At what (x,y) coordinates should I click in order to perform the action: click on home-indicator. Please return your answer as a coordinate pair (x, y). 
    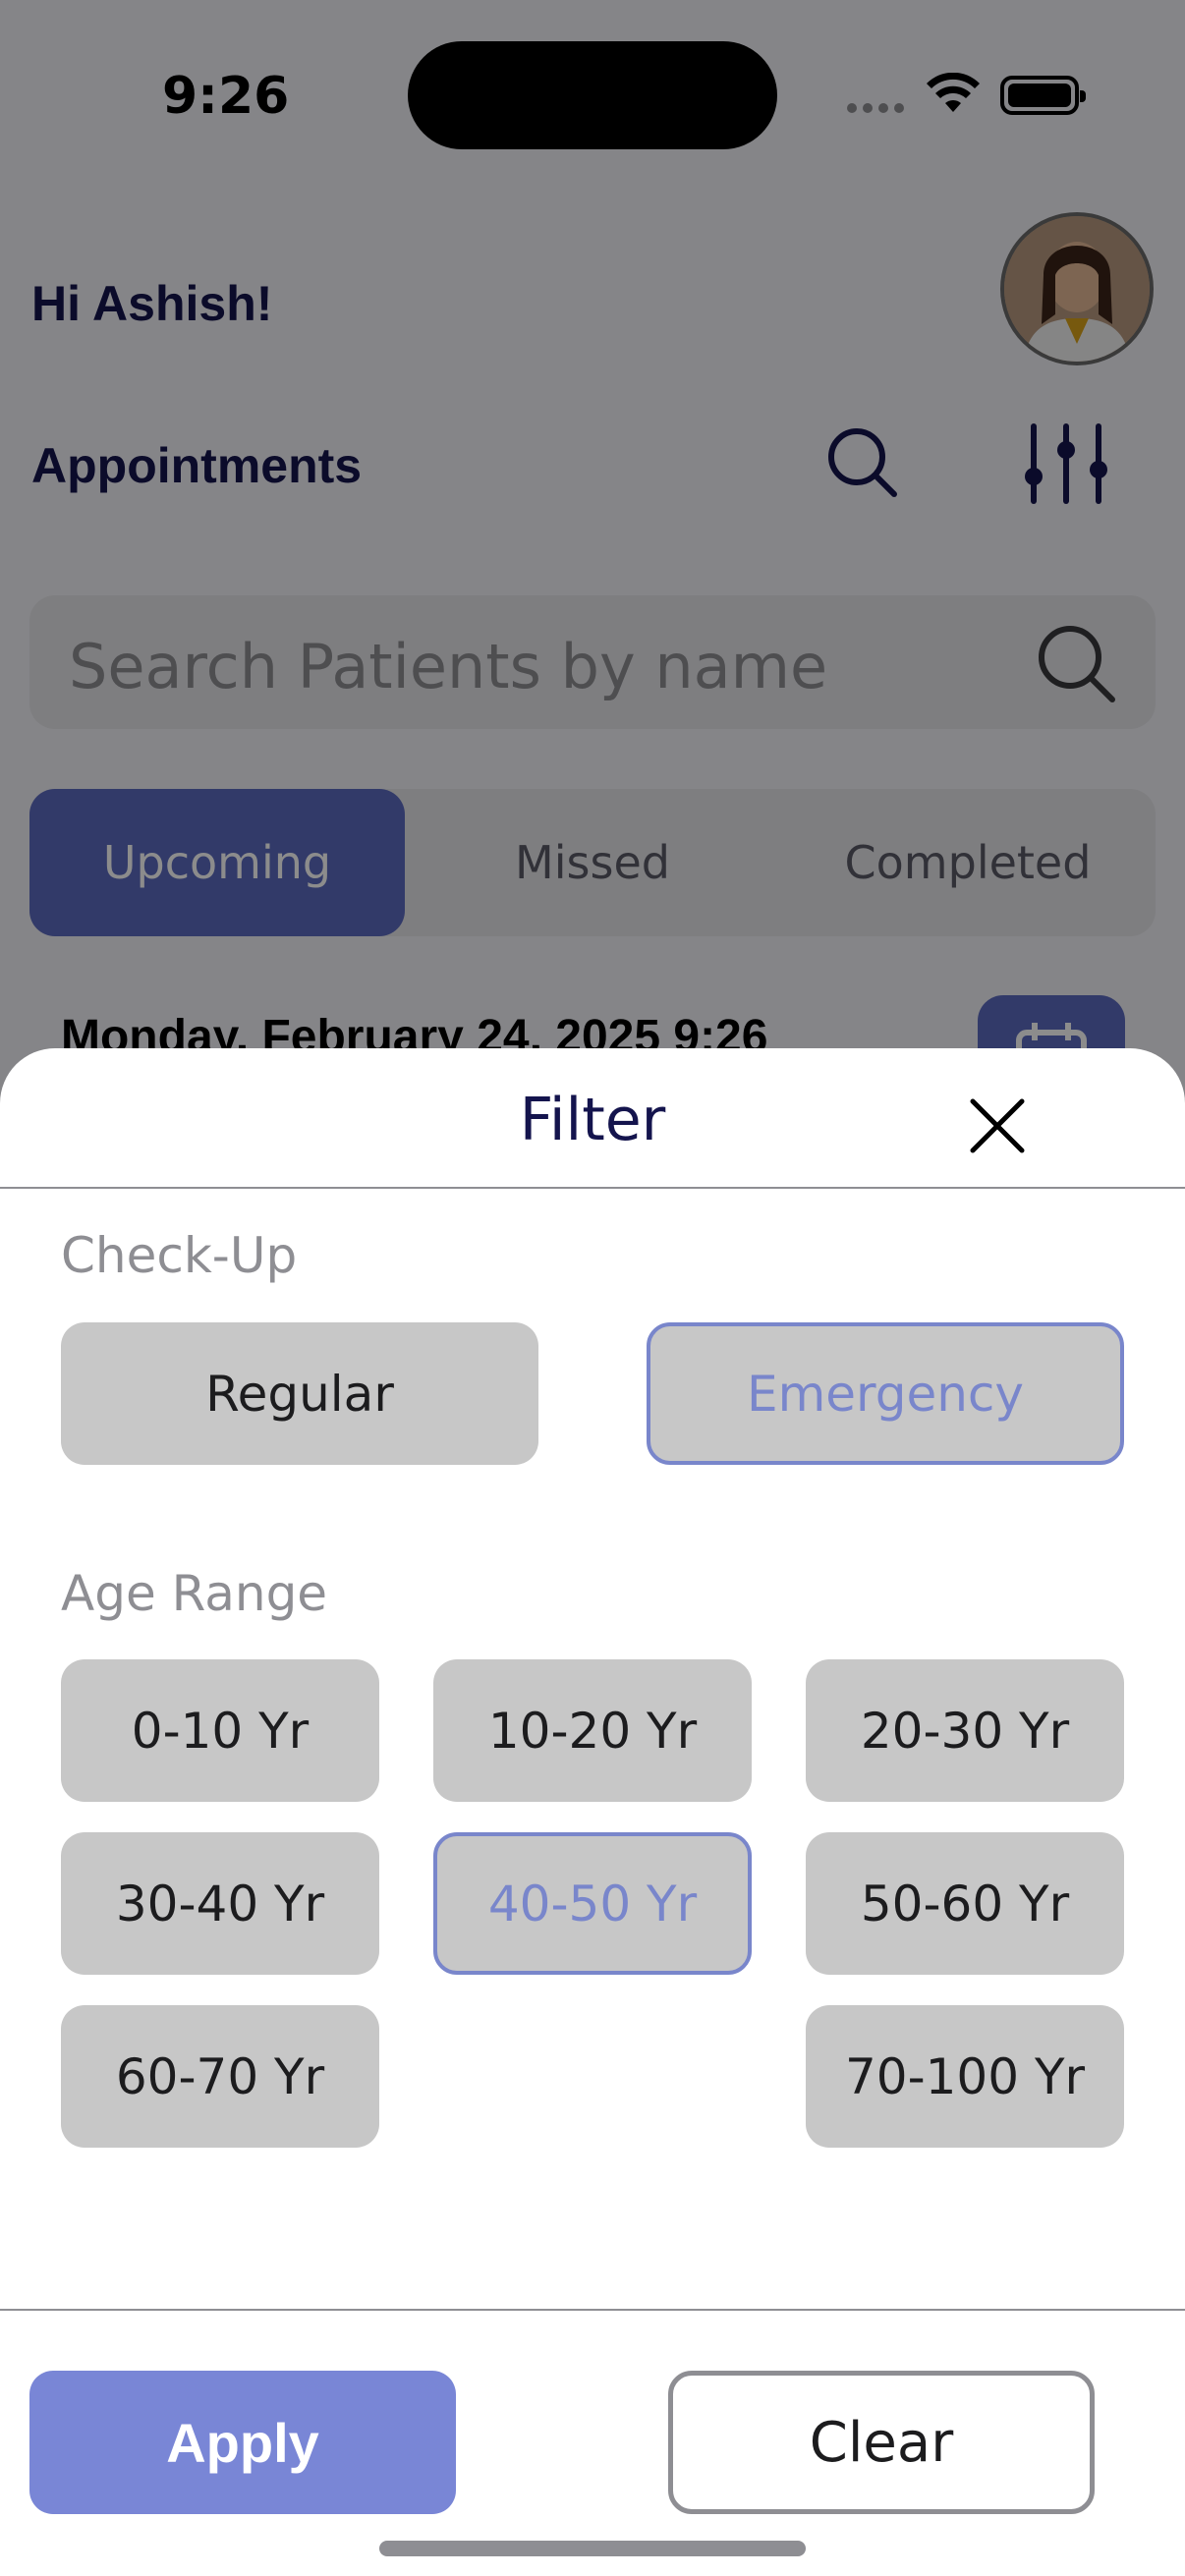
    Looking at the image, I should click on (592, 2548).